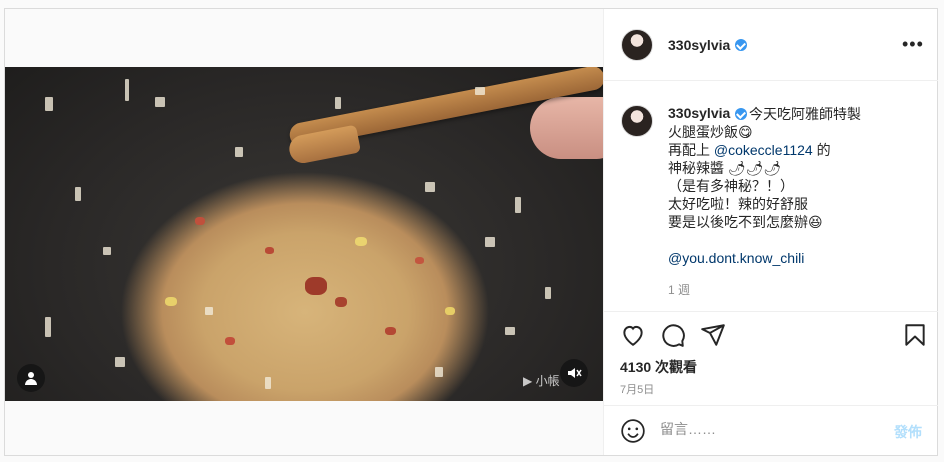 This screenshot has height=462, width=944. I want to click on comment-bar: 發佈, so click(771, 430).